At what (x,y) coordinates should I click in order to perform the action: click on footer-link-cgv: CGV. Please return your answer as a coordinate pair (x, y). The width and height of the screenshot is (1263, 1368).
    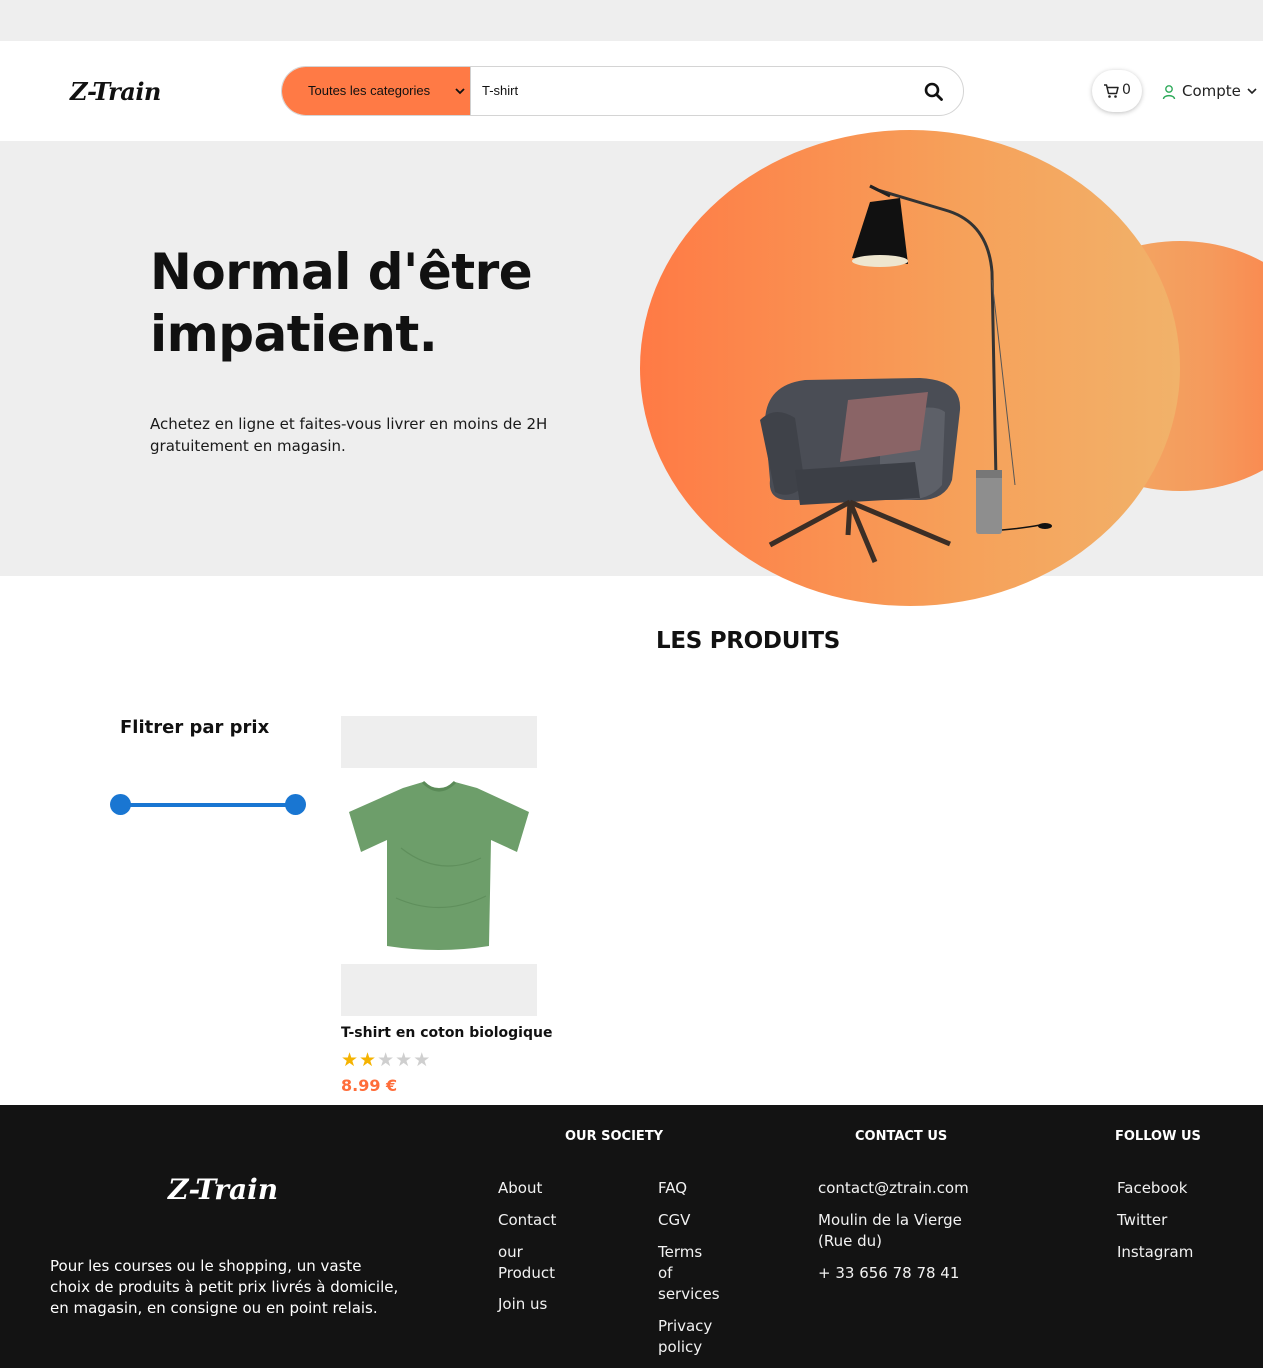
    Looking at the image, I should click on (708, 1220).